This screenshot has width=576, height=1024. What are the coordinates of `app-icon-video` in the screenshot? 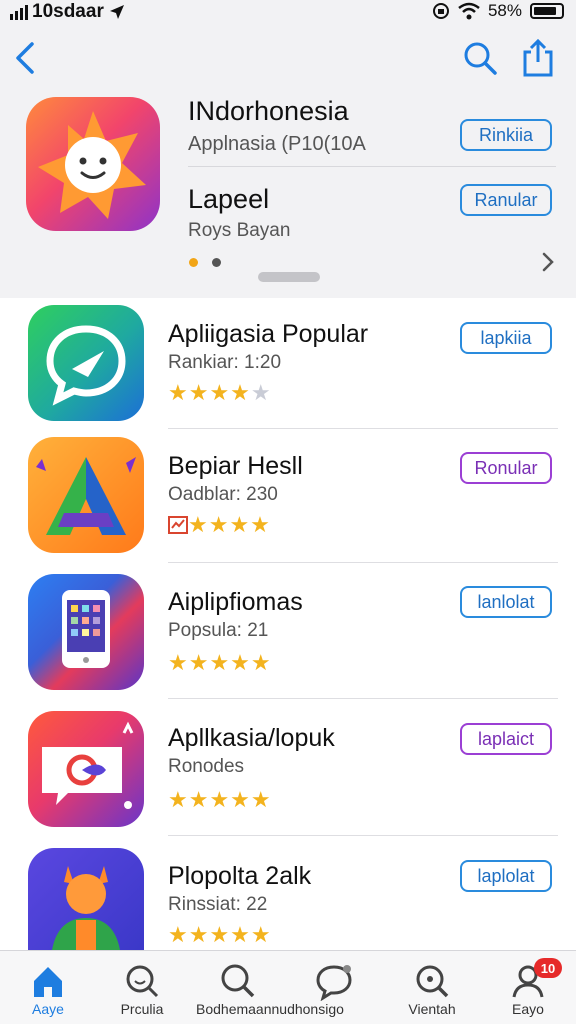 It's located at (86, 769).